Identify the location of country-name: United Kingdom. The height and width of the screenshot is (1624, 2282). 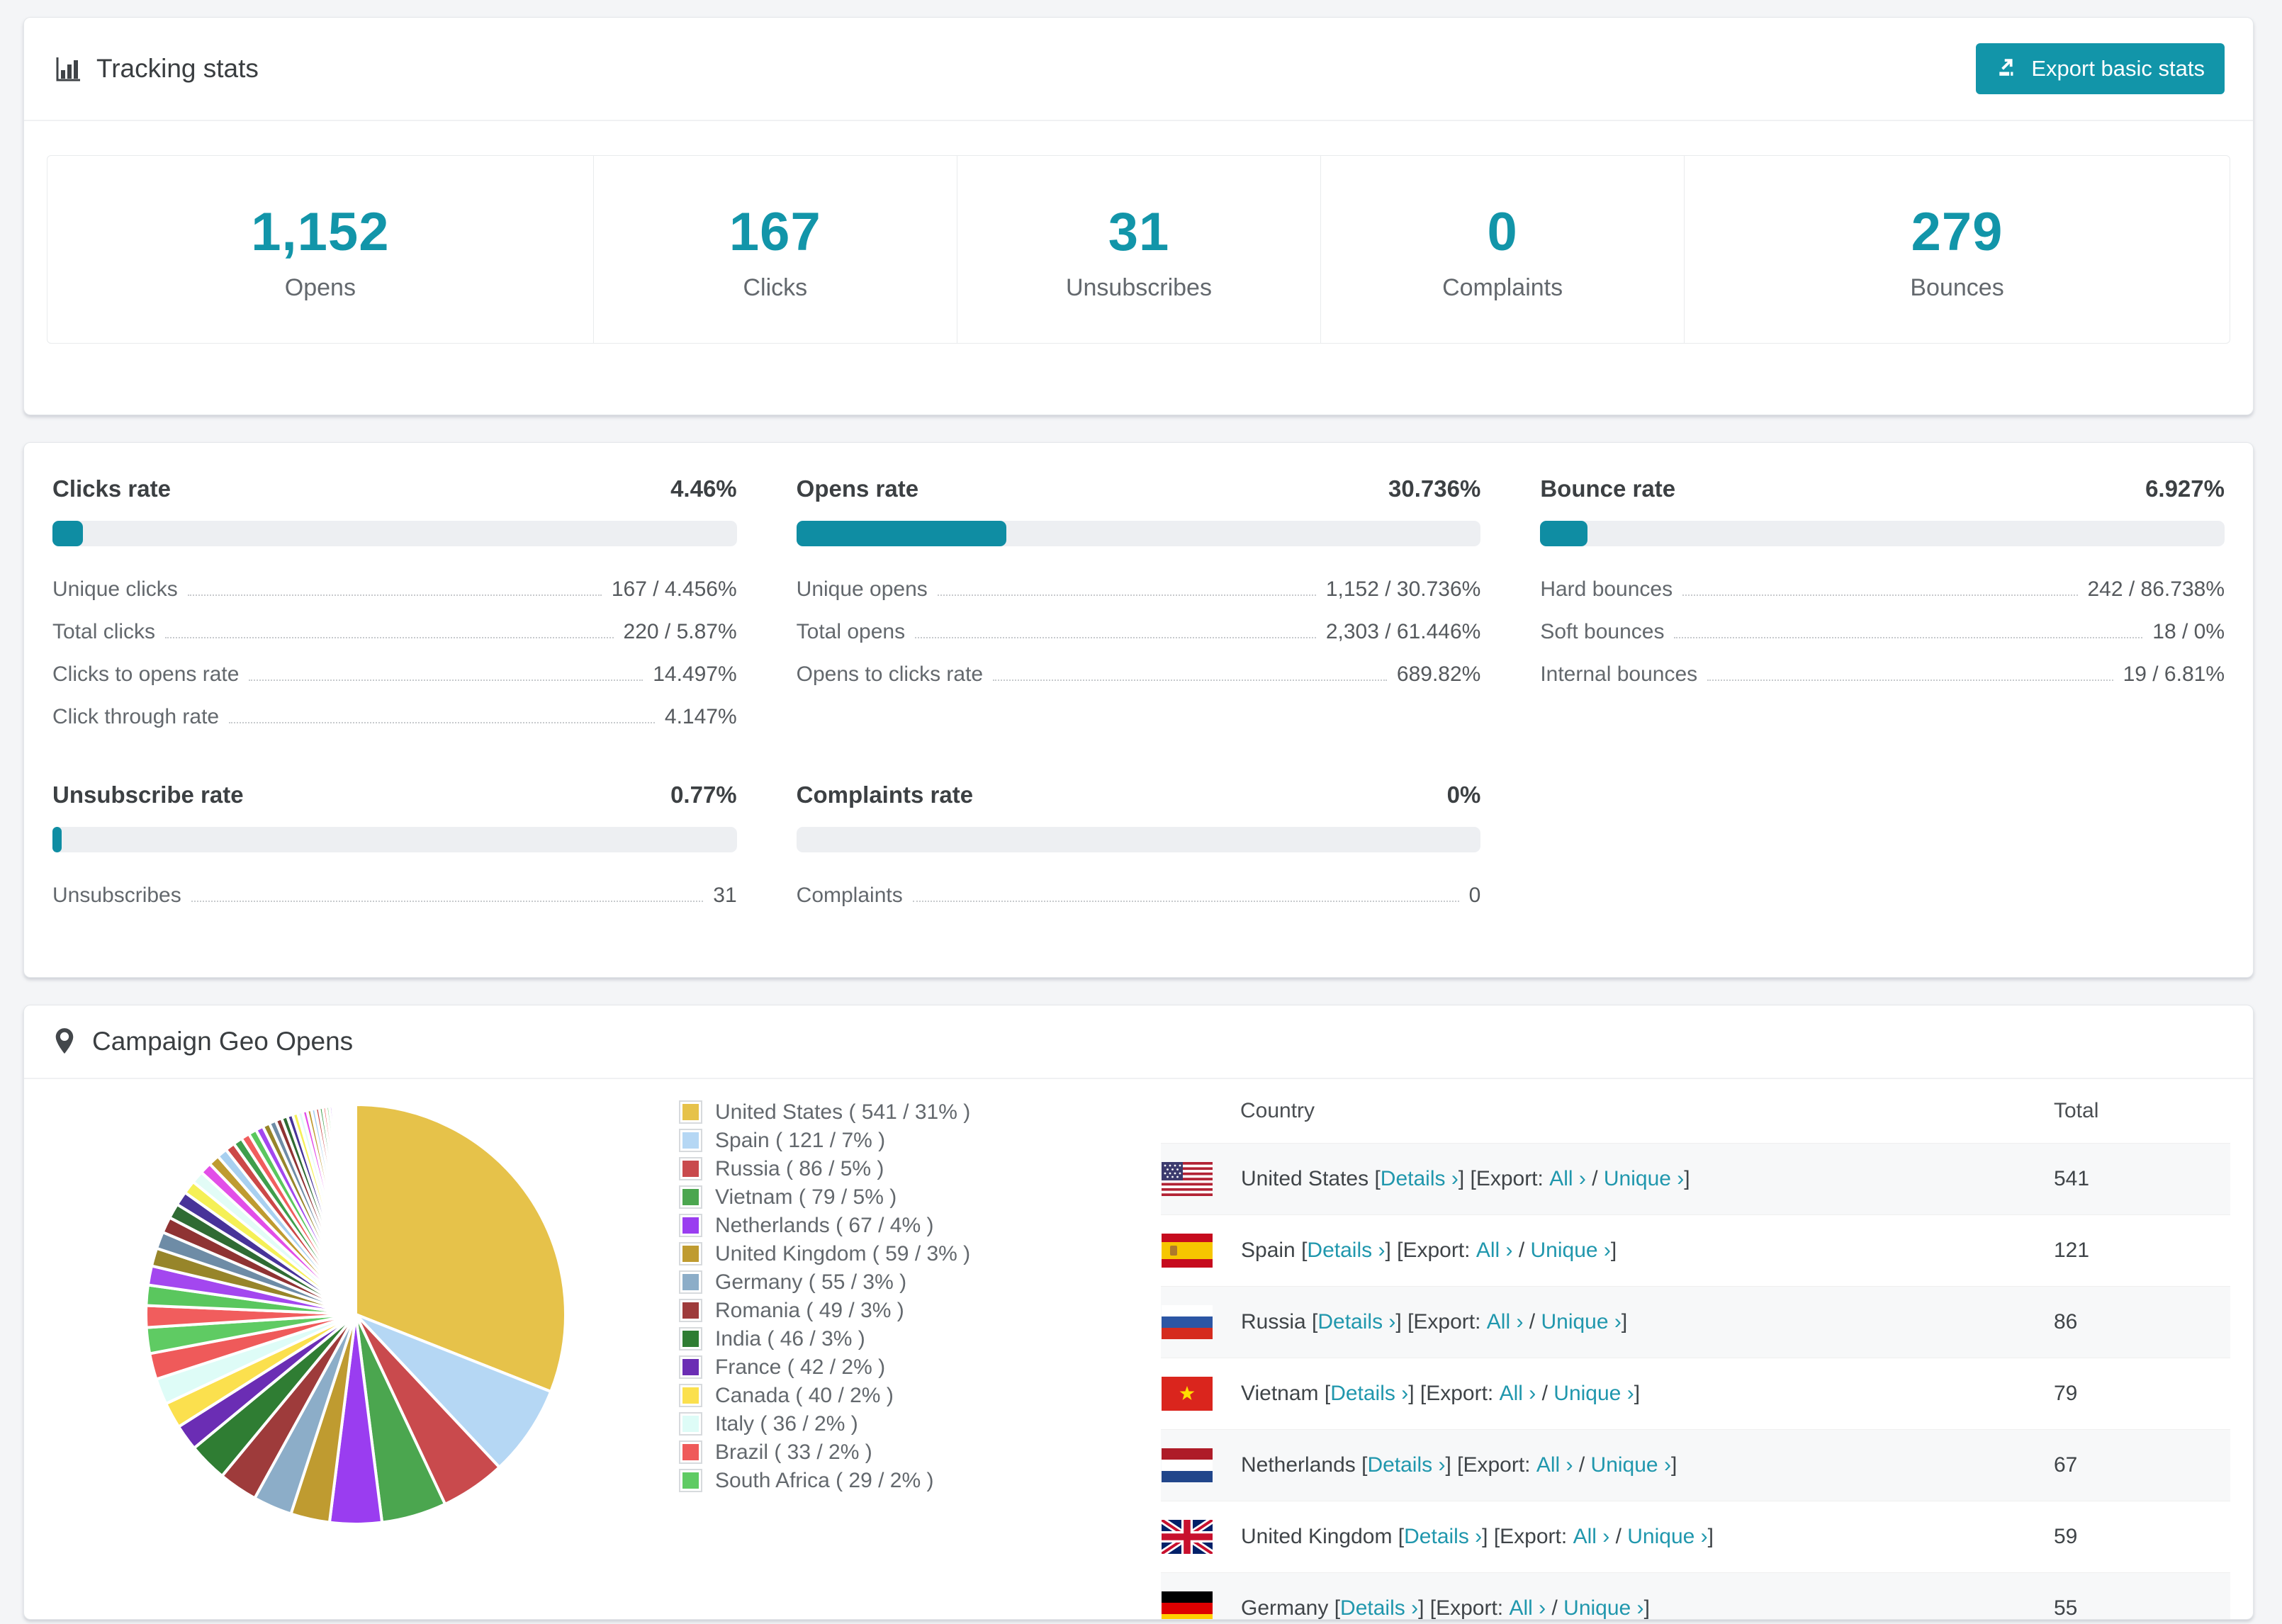
(1317, 1537).